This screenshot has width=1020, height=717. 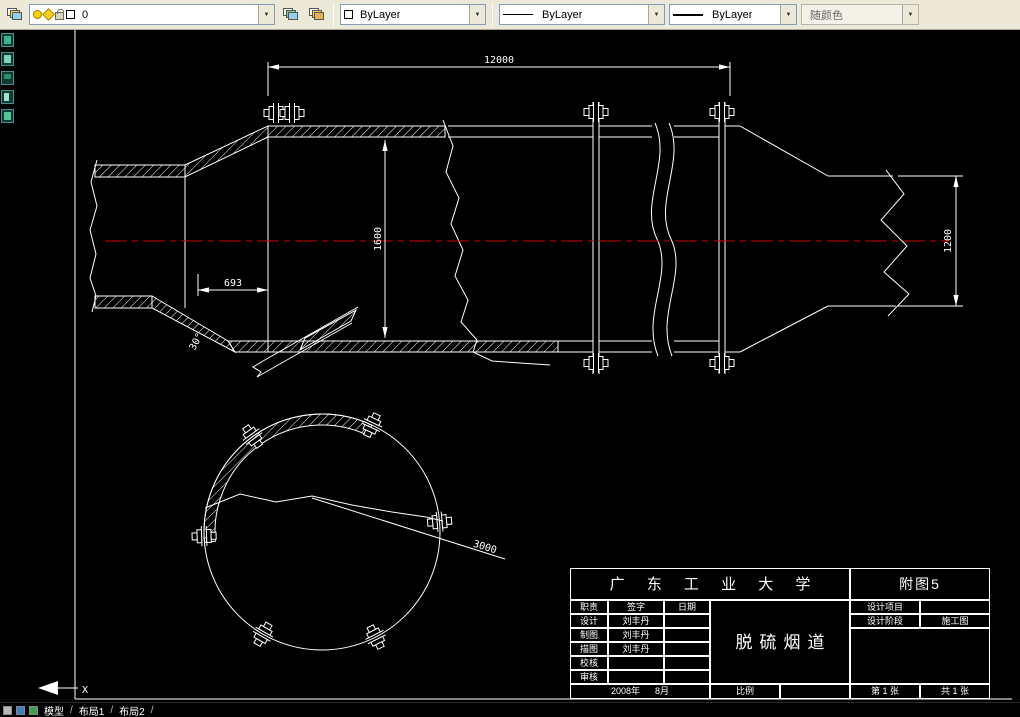 What do you see at coordinates (518, 14) in the screenshot?
I see `linetype-sample-icon` at bounding box center [518, 14].